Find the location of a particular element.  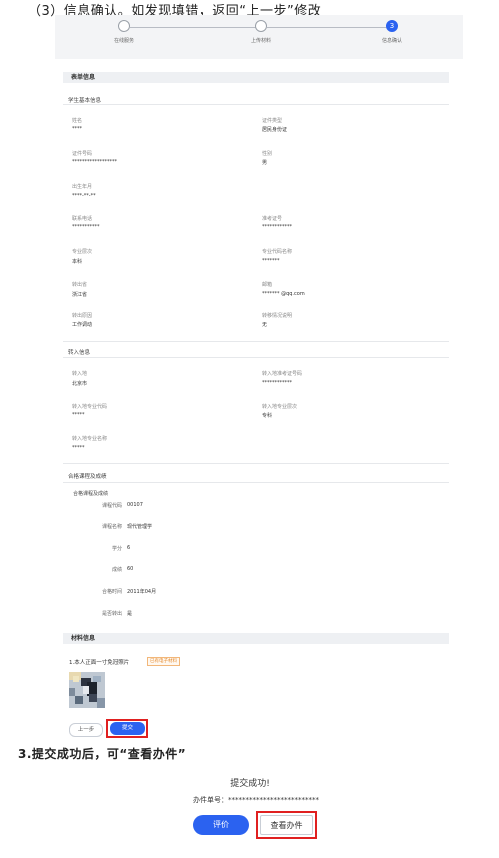

field-value: ******* @qq.com is located at coordinates (283, 294).